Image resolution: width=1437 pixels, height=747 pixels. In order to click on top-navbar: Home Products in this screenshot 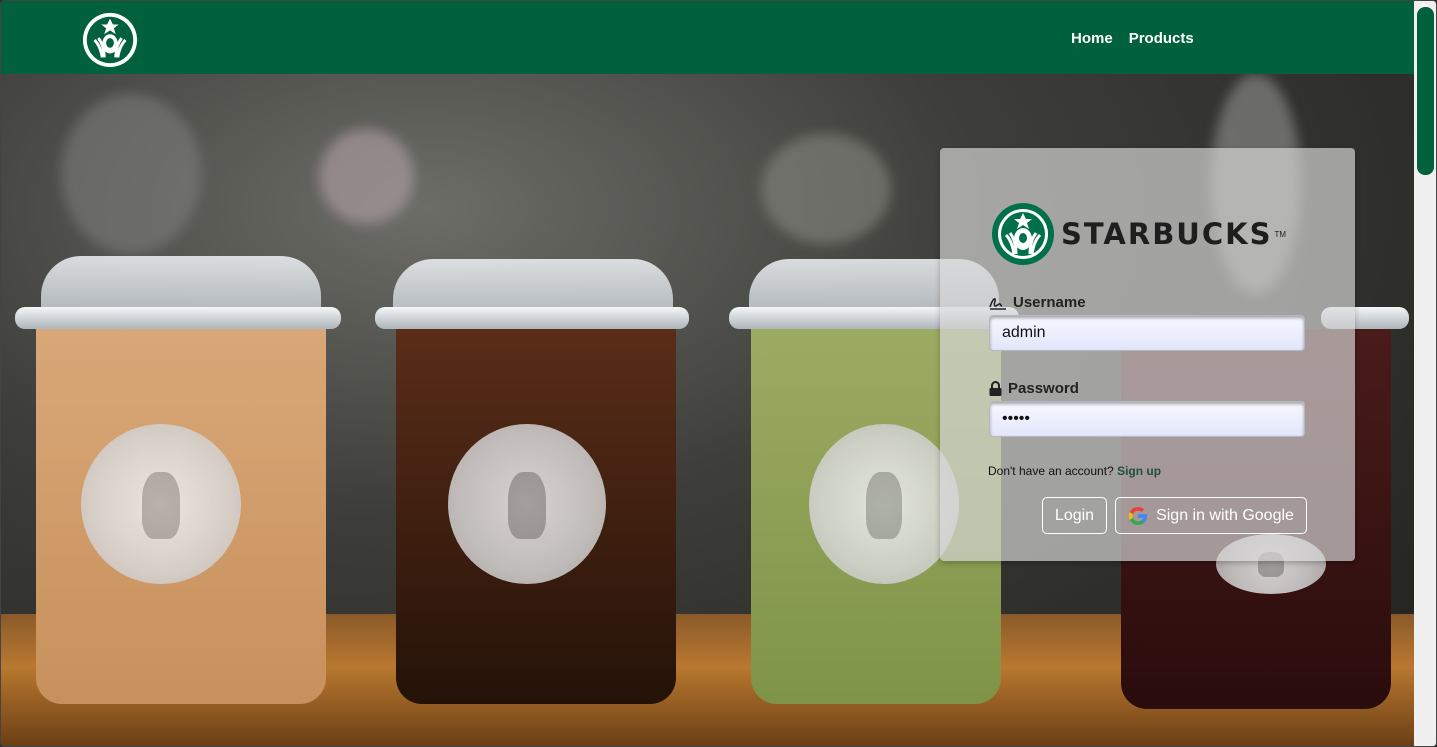, I will do `click(708, 37)`.